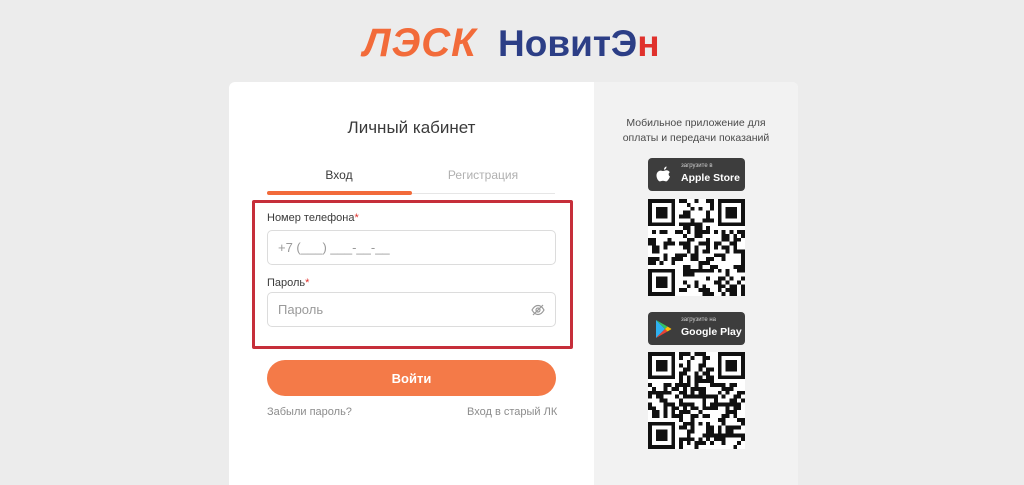  What do you see at coordinates (697, 166) in the screenshot?
I see `apple-store-small-text: загрузите в` at bounding box center [697, 166].